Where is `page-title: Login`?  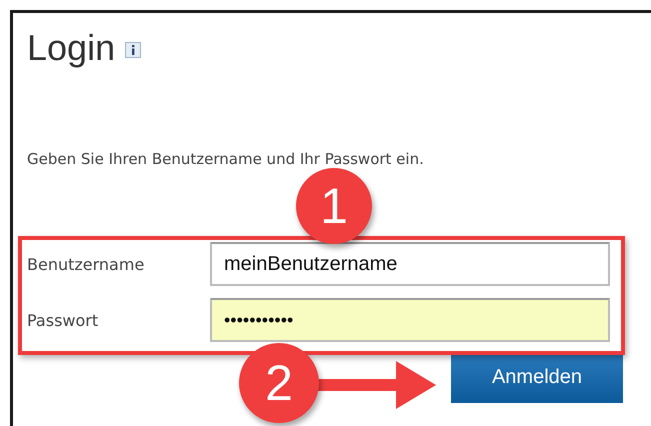
page-title: Login is located at coordinates (71, 48).